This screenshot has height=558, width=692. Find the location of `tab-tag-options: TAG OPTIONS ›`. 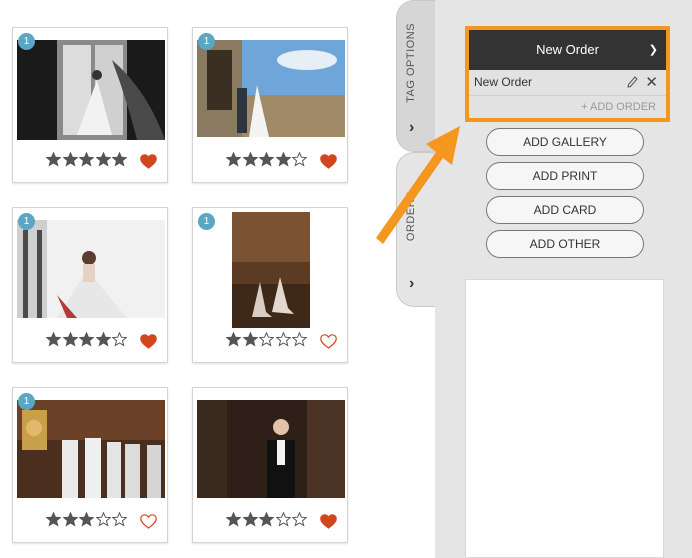

tab-tag-options: TAG OPTIONS › is located at coordinates (416, 76).